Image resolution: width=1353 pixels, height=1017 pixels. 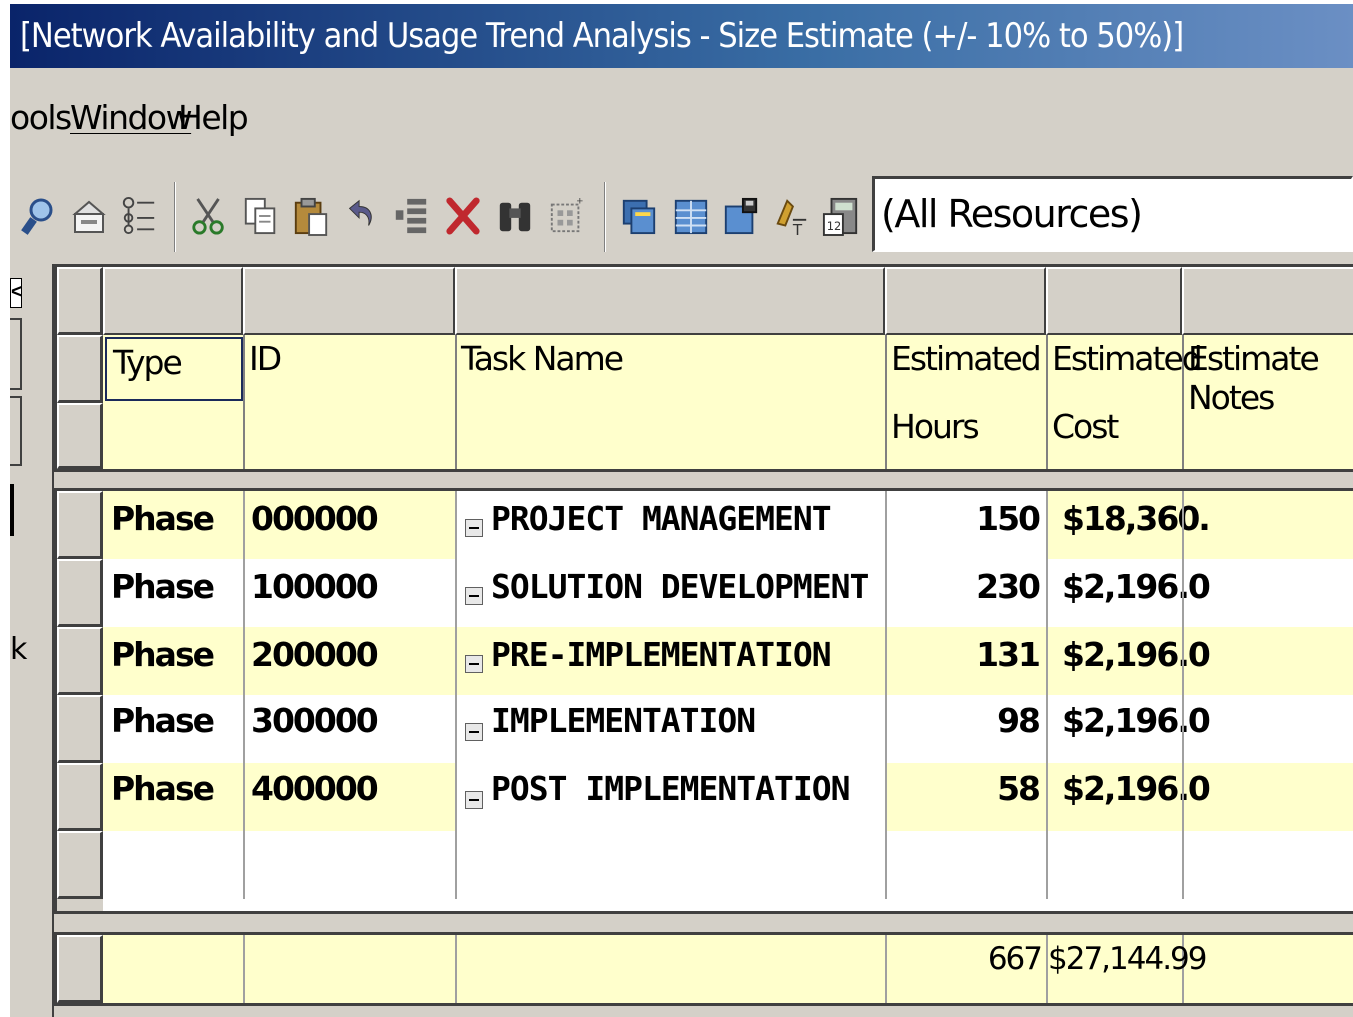 I want to click on left-pane-tab: <, so click(x=16, y=293).